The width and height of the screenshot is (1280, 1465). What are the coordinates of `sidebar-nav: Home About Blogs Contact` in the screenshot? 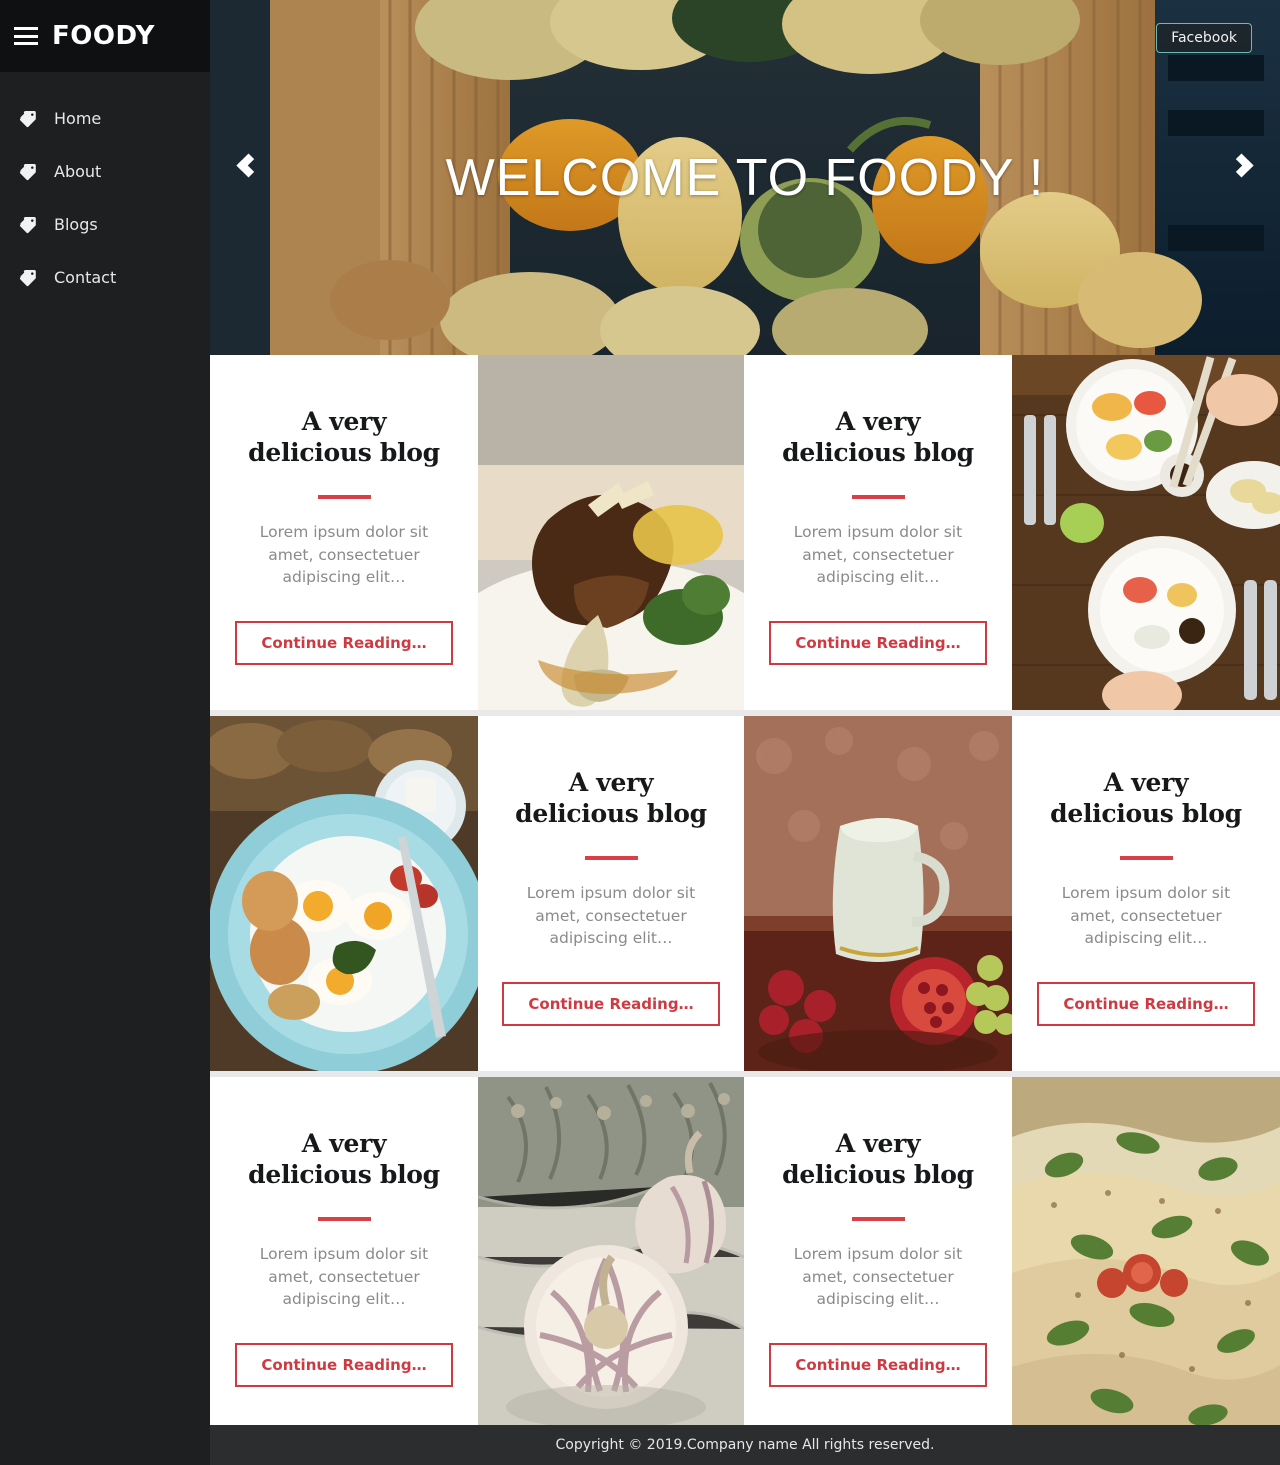 It's located at (105, 188).